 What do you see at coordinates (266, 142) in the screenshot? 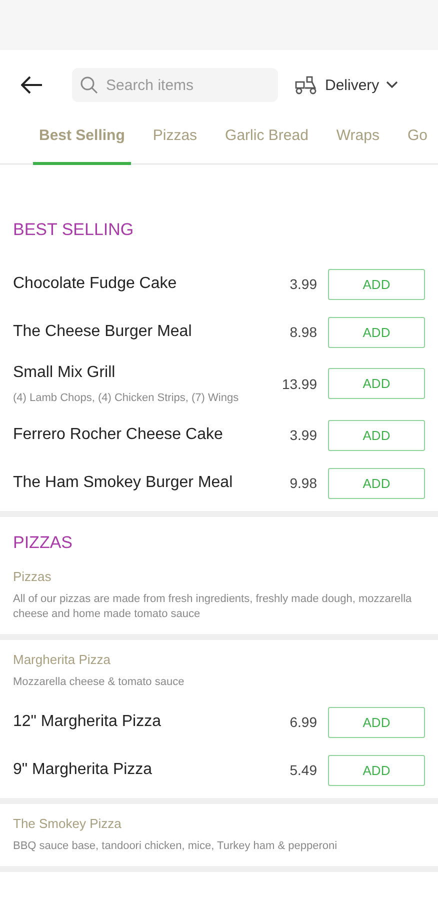
I see `category-tab: Garlic Bread` at bounding box center [266, 142].